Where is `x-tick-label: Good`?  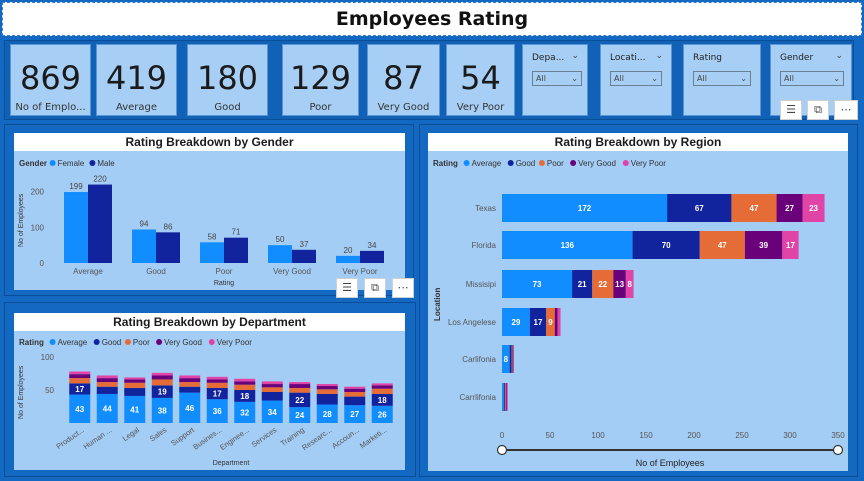 x-tick-label: Good is located at coordinates (156, 271).